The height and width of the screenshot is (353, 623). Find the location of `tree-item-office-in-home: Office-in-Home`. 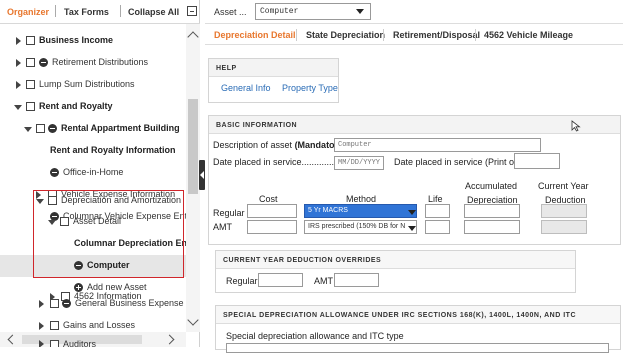

tree-item-office-in-home: Office-in-Home is located at coordinates (93, 173).